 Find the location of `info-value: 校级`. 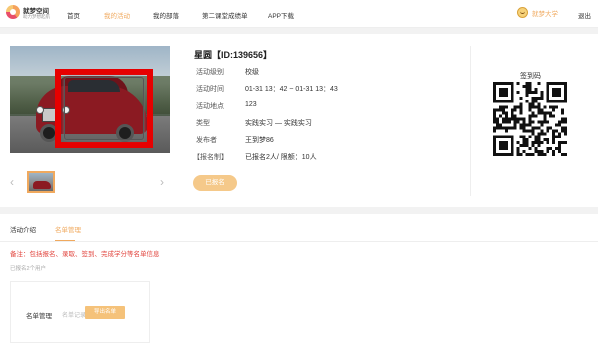

info-value: 校级 is located at coordinates (252, 72).